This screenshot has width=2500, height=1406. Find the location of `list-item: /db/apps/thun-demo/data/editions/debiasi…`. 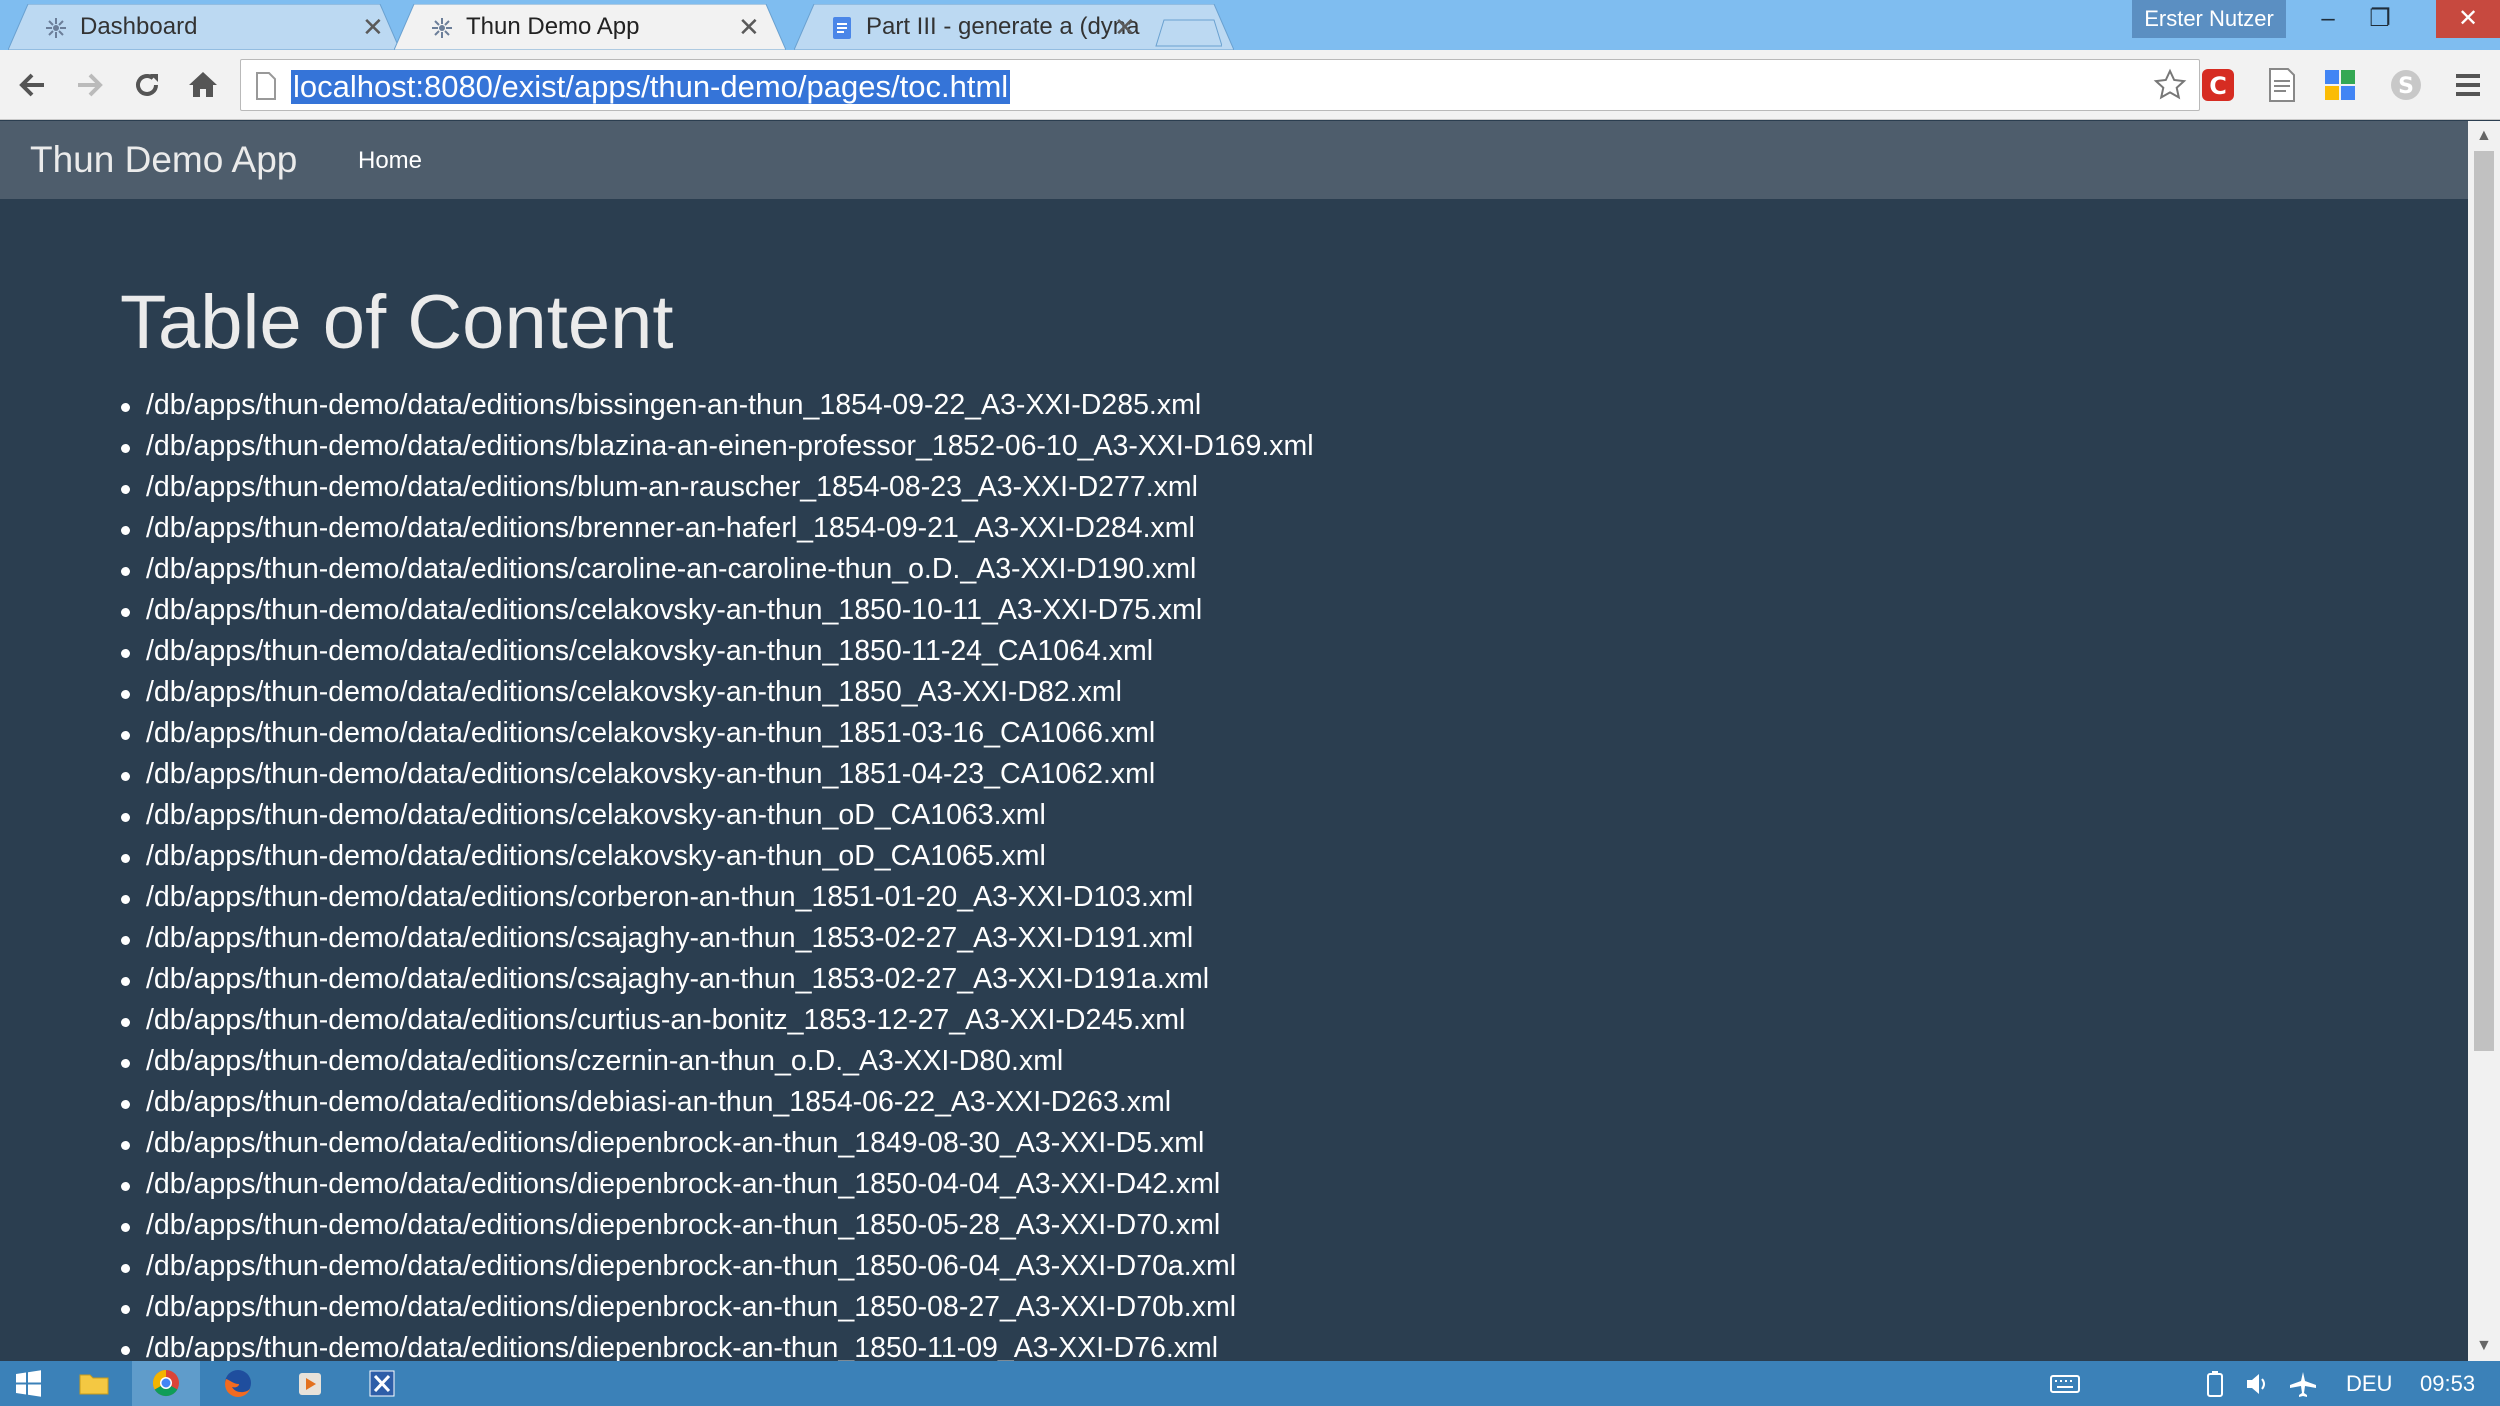

list-item: /db/apps/thun-demo/data/editions/debiasi… is located at coordinates (717, 1102).